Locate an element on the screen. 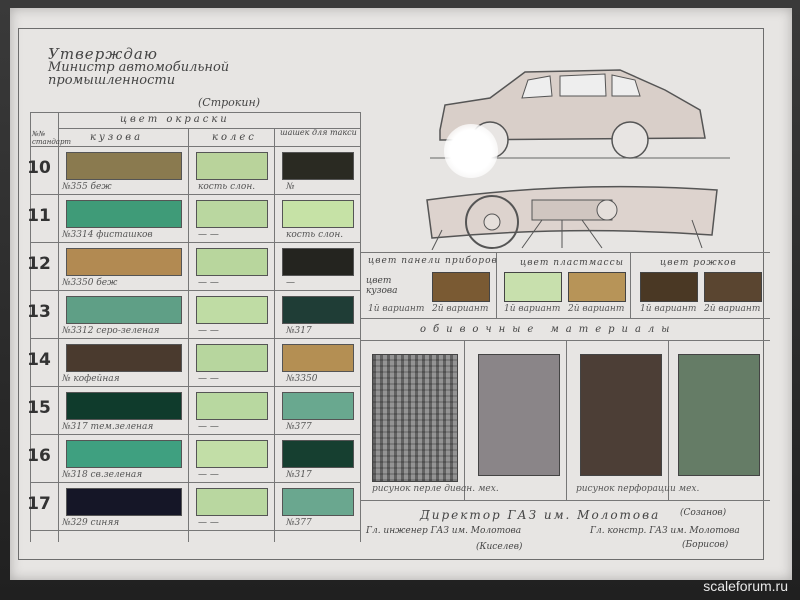  taxi-color-caption: кость слон. is located at coordinates (315, 235).